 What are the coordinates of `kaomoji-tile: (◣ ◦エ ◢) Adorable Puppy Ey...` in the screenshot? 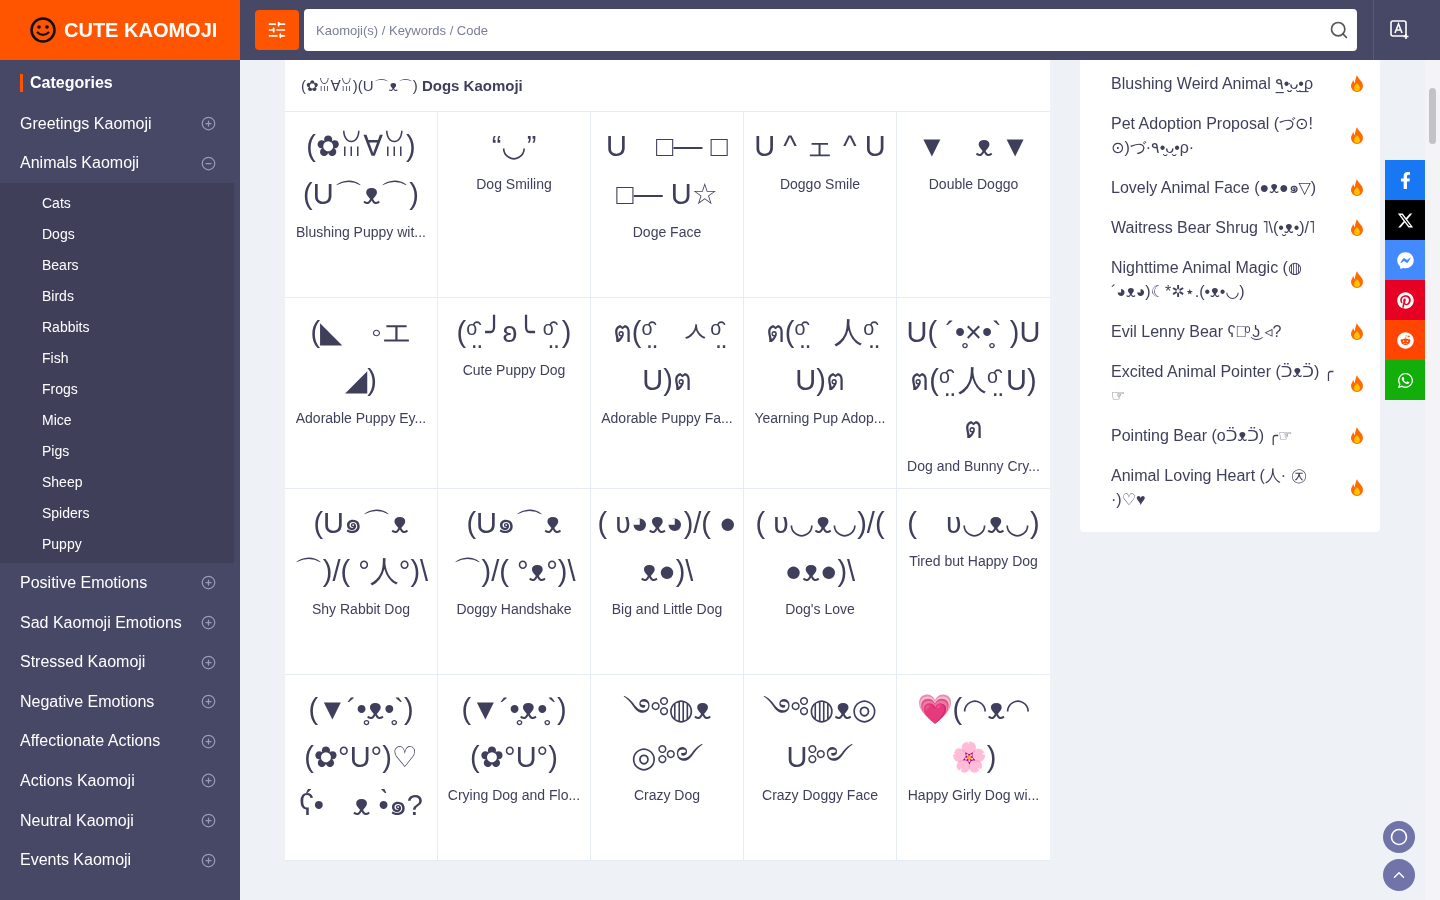 It's located at (361, 393).